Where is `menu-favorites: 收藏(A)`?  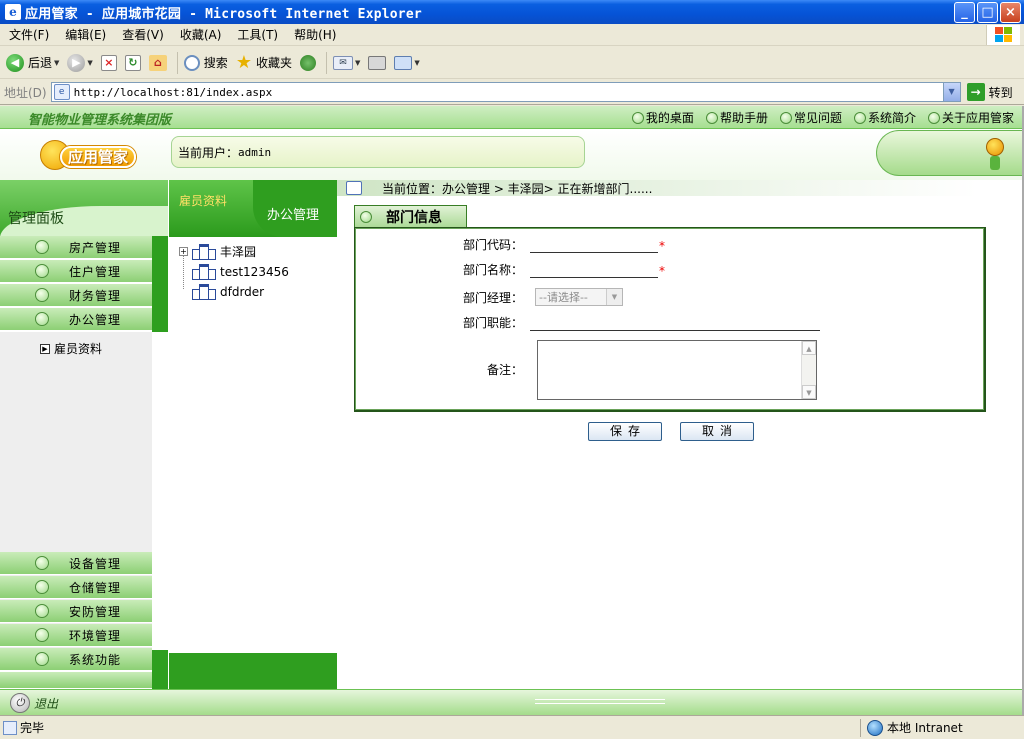
menu-favorites: 收藏(A) is located at coordinates (201, 34).